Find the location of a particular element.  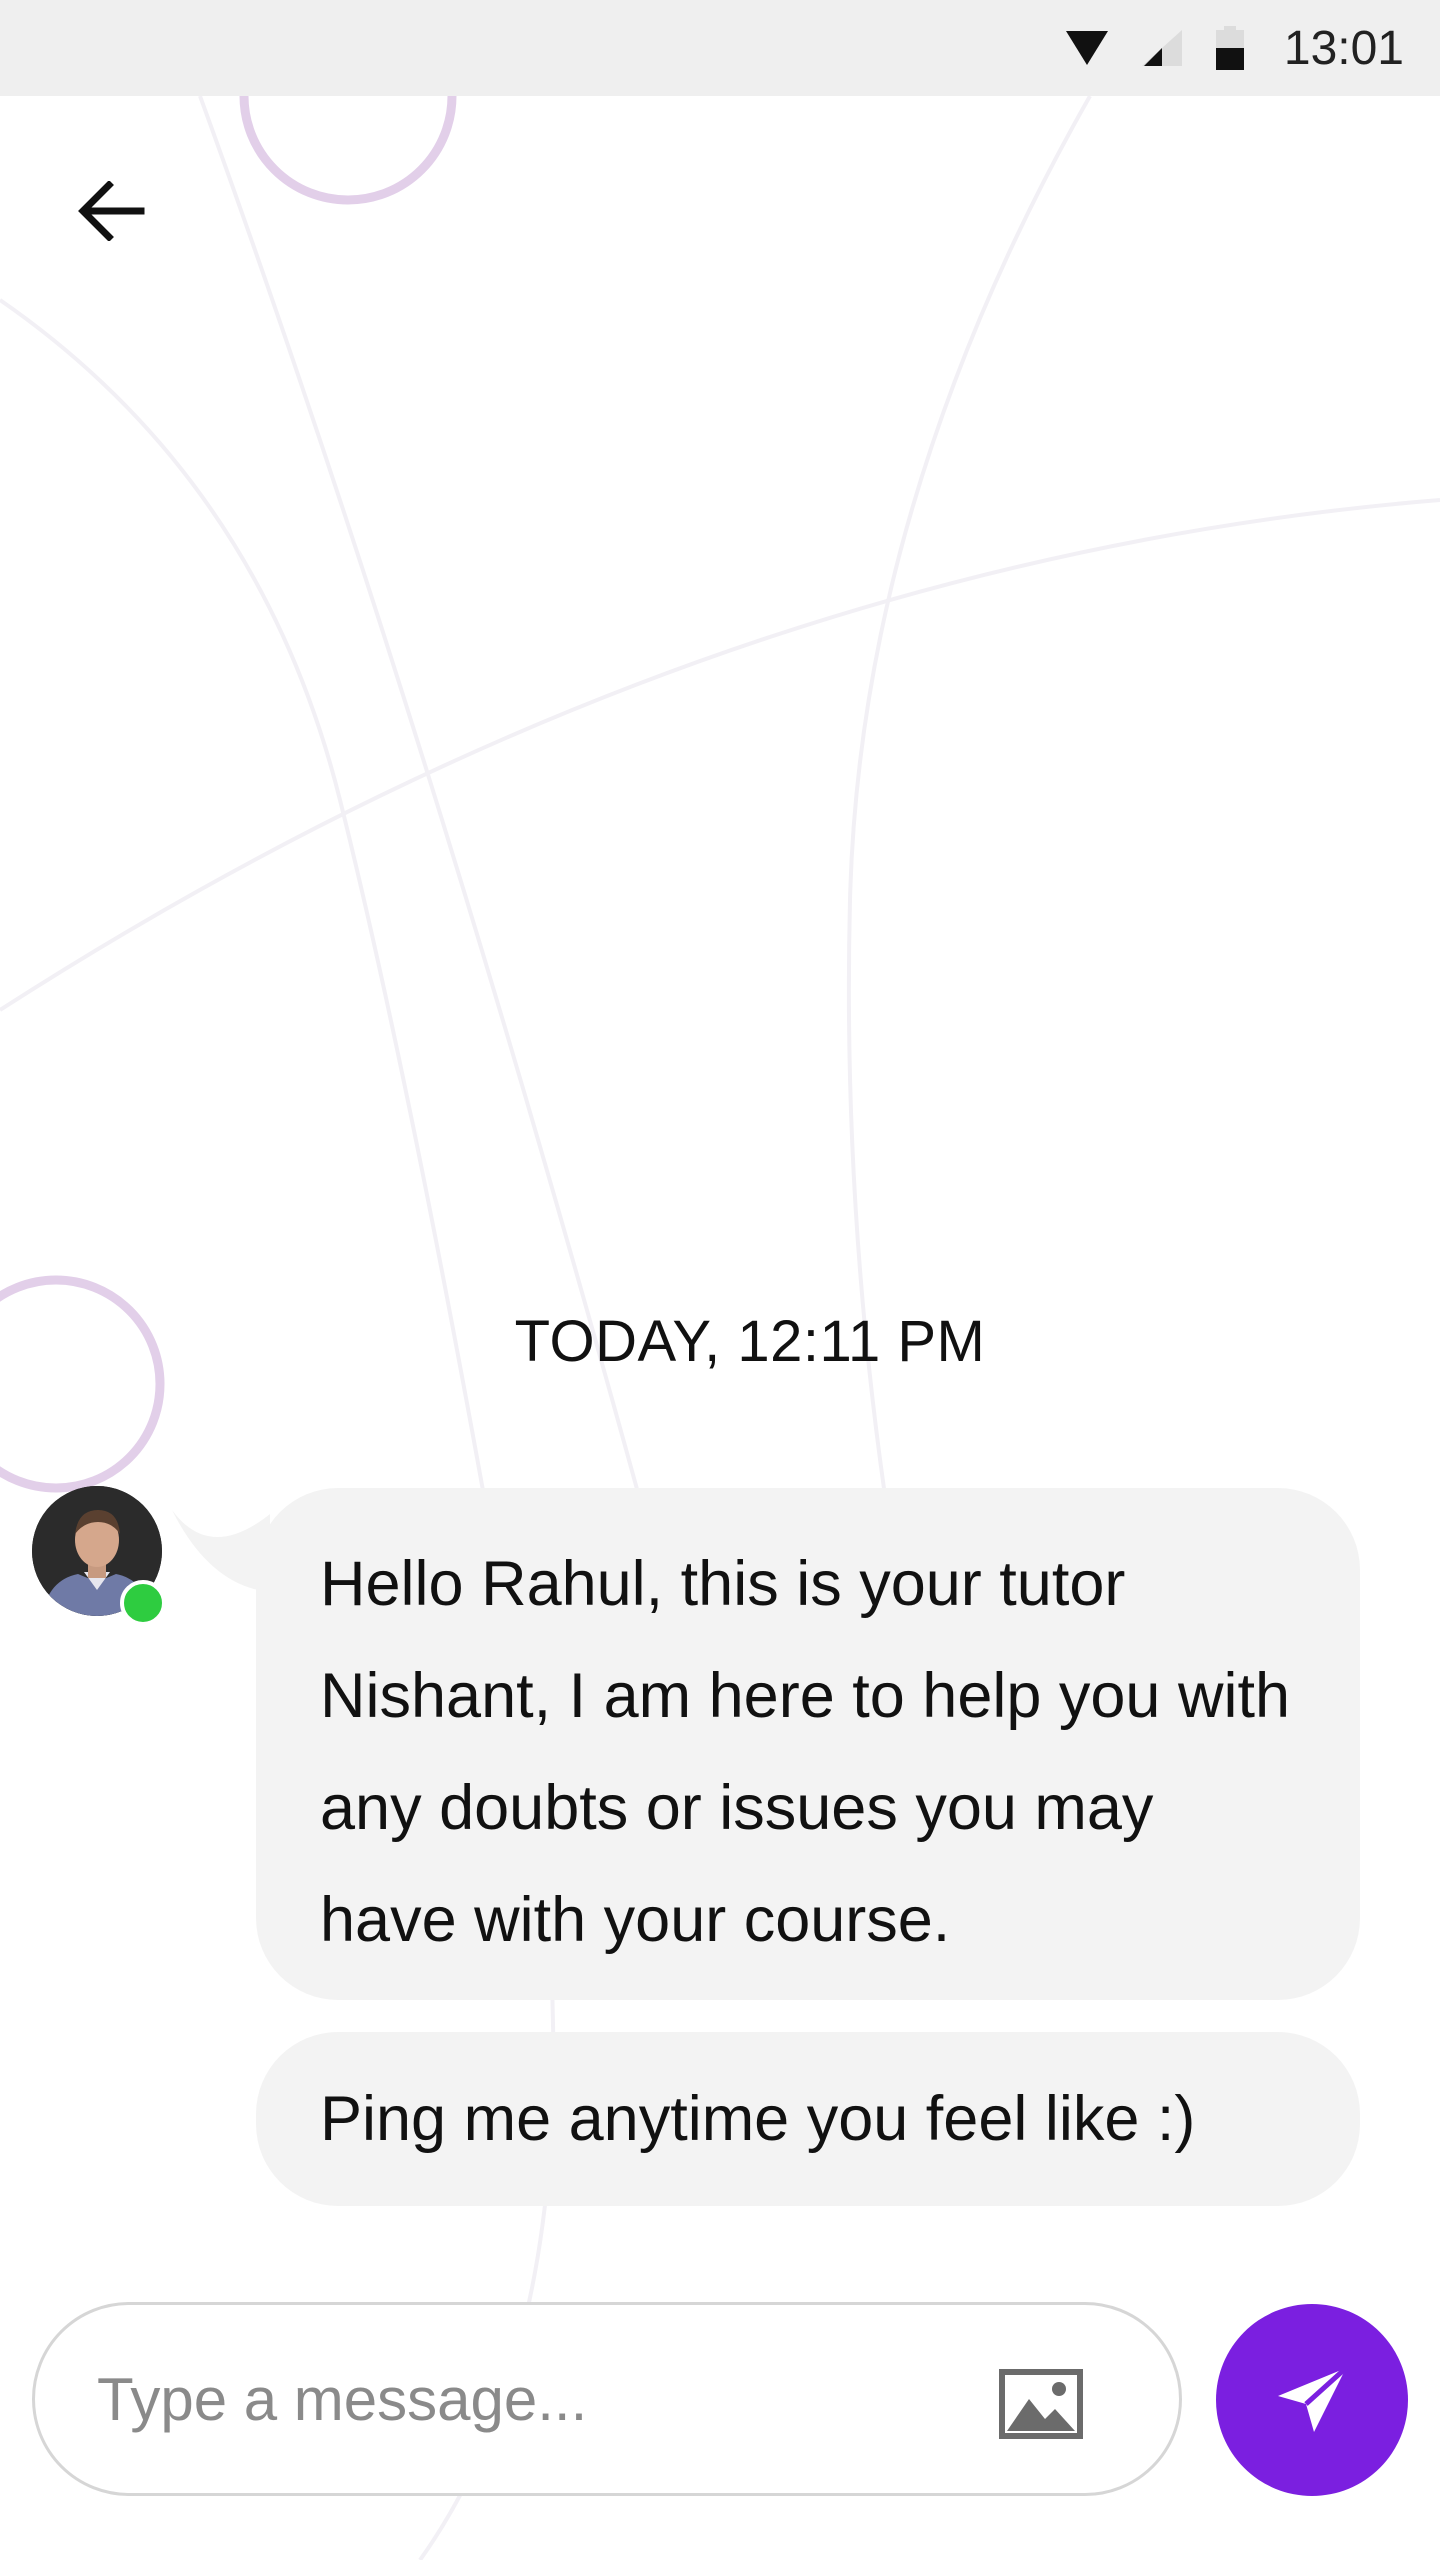

send-button is located at coordinates (1312, 2400).